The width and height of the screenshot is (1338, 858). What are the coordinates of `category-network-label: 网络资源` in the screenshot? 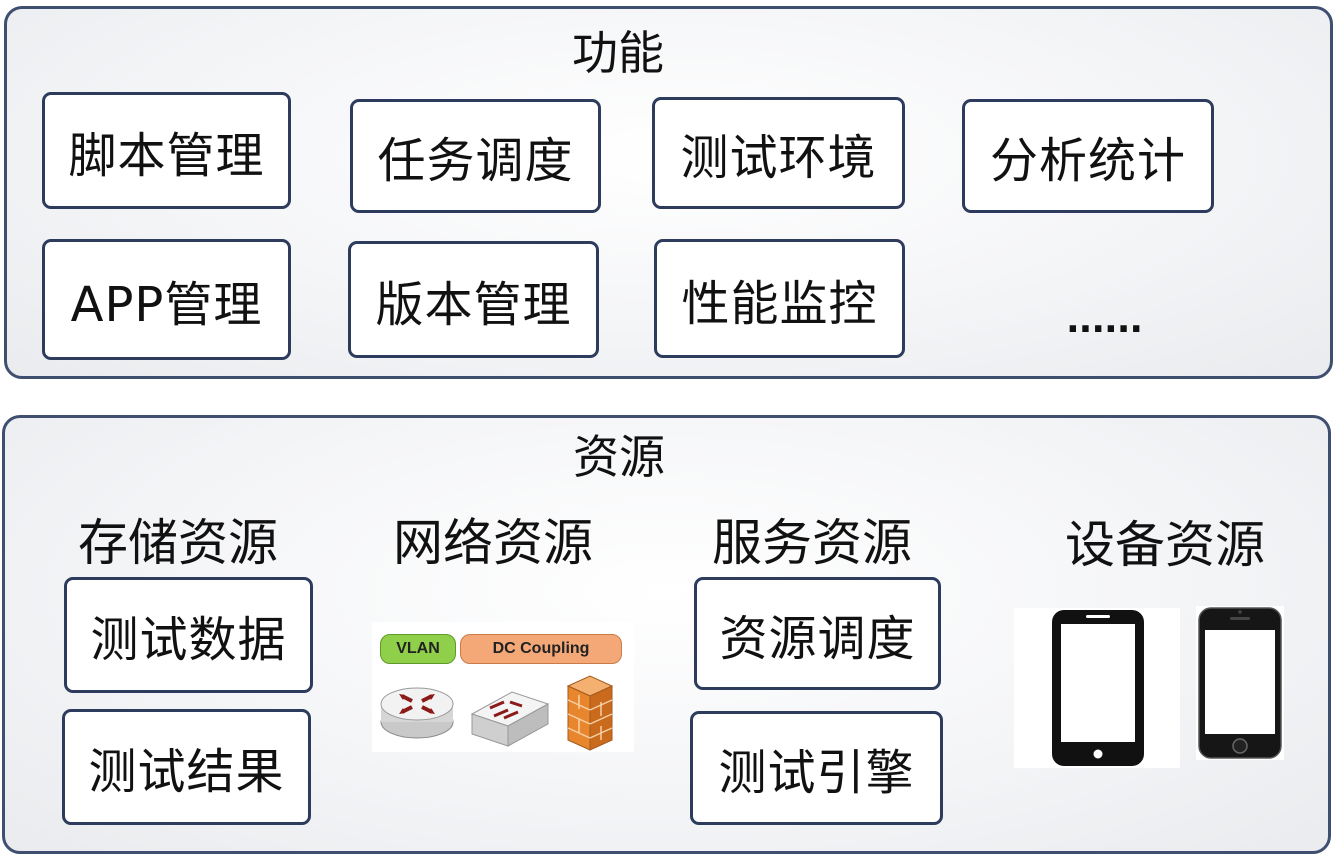 It's located at (493, 543).